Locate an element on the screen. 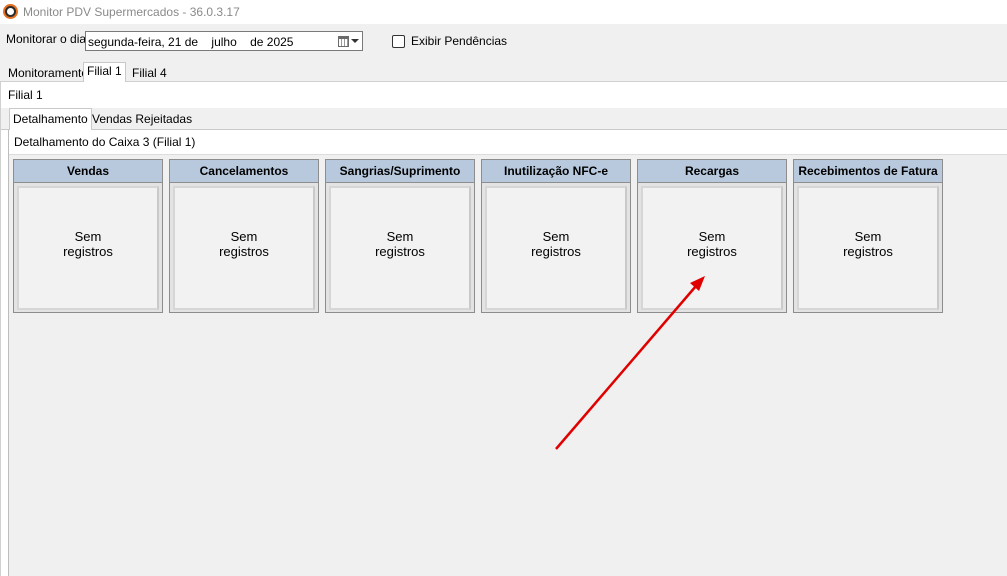 This screenshot has width=1007, height=576. date-picker: segunda-feira, 21 de julho de 2025 is located at coordinates (224, 41).